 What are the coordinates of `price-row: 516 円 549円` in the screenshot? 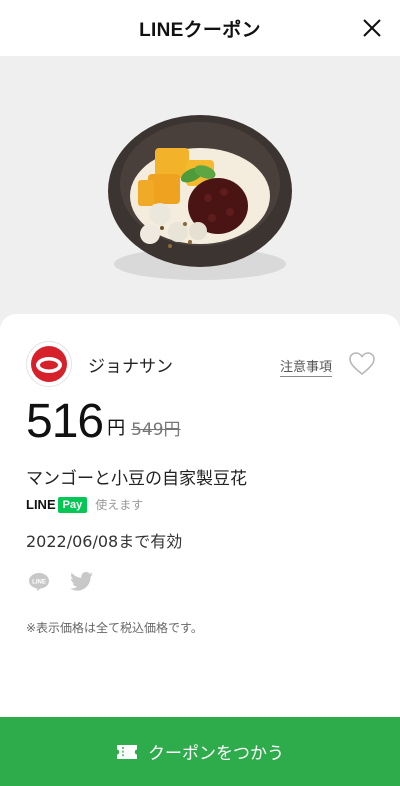 It's located at (103, 422).